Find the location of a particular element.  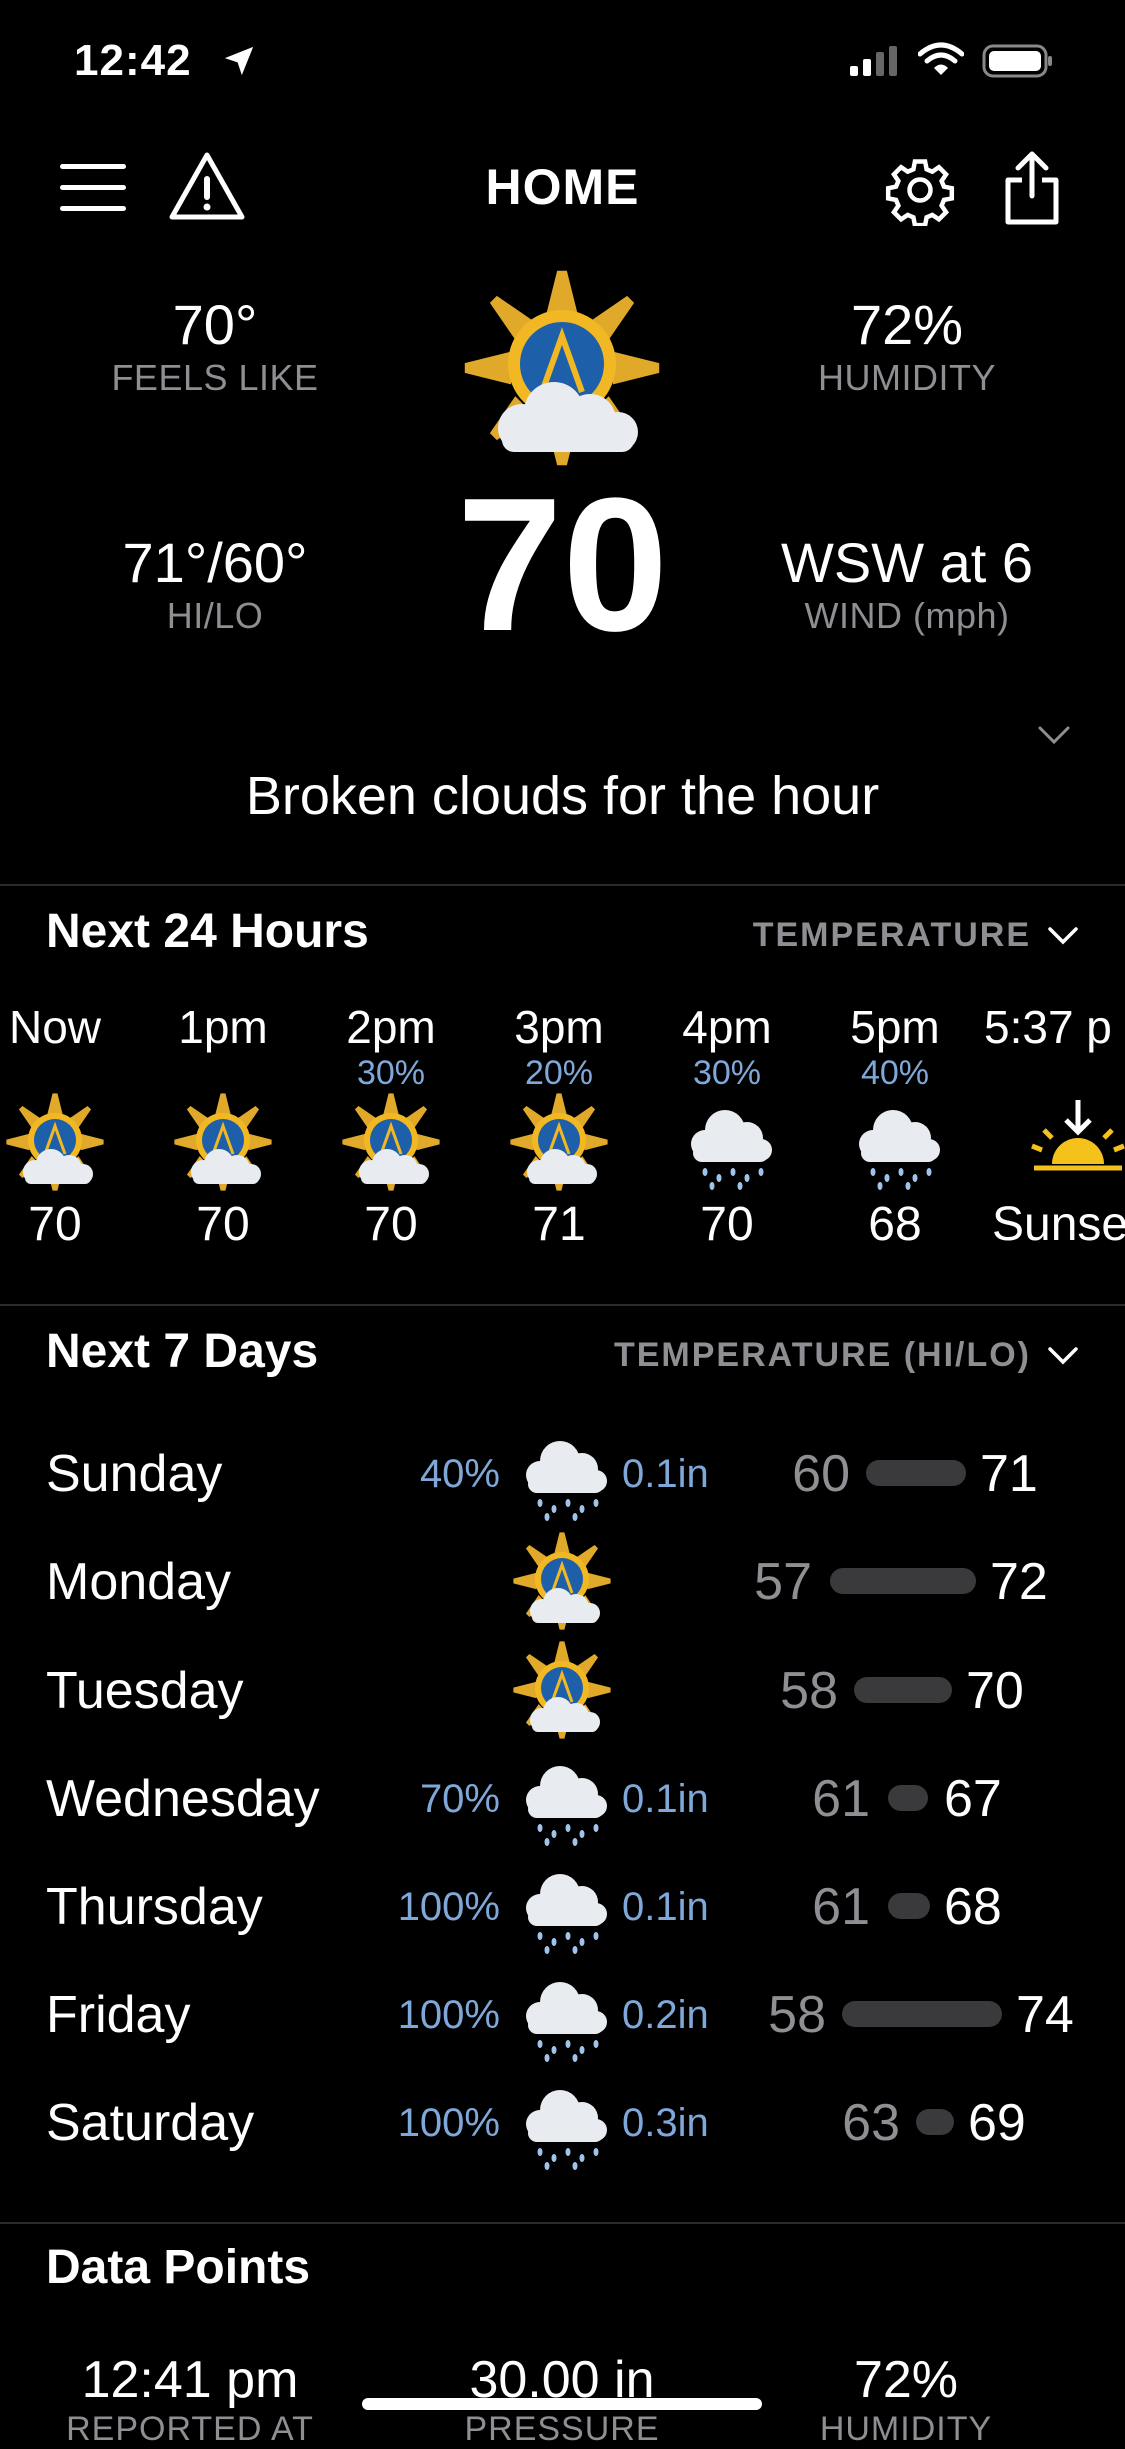

hour-item: 2pm 30% 70 is located at coordinates (391, 1126).